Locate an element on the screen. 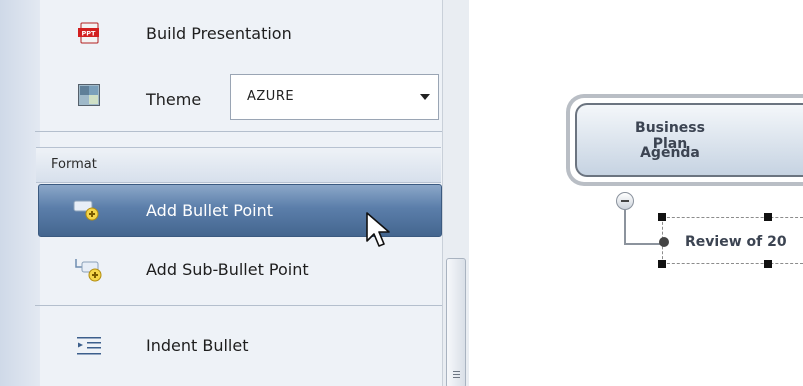 The image size is (803, 386). dropdown-arrow-icon is located at coordinates (425, 97).